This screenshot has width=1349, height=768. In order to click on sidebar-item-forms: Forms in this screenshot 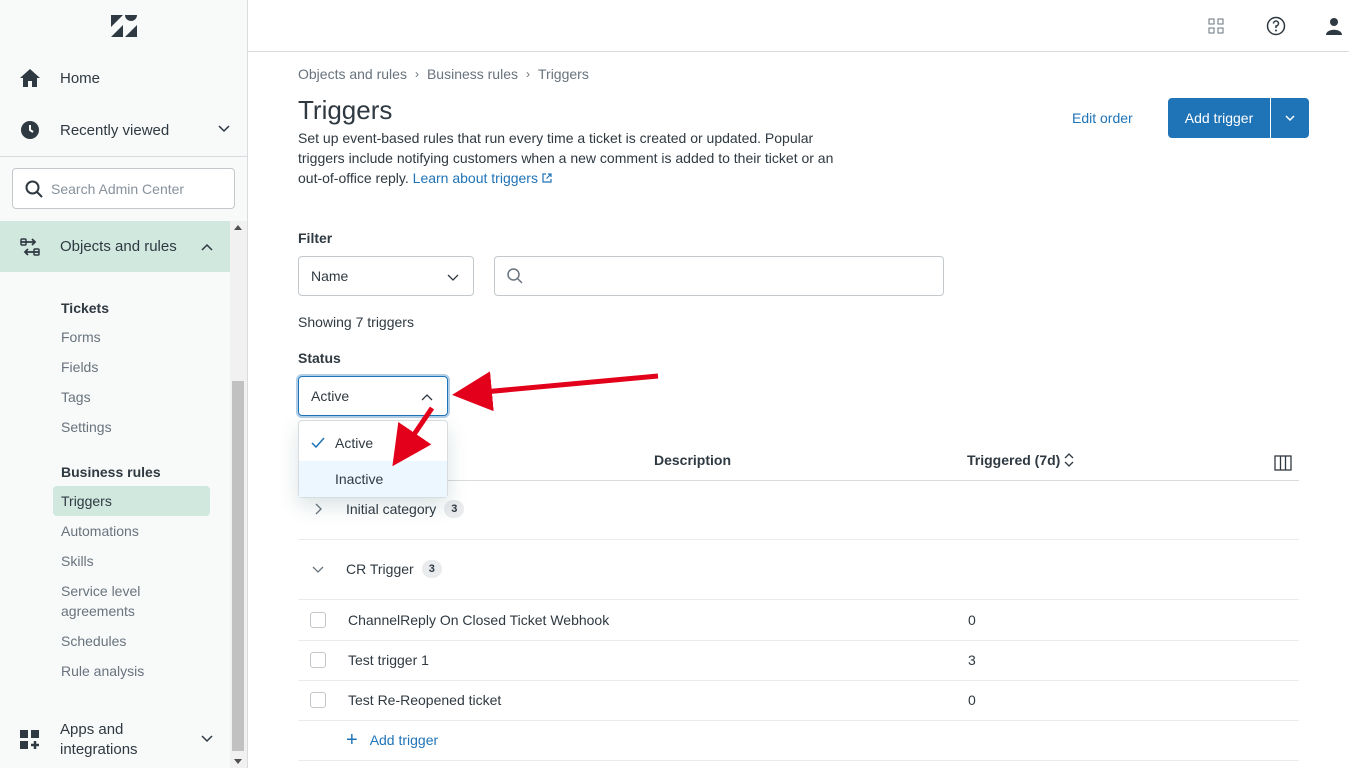, I will do `click(81, 337)`.